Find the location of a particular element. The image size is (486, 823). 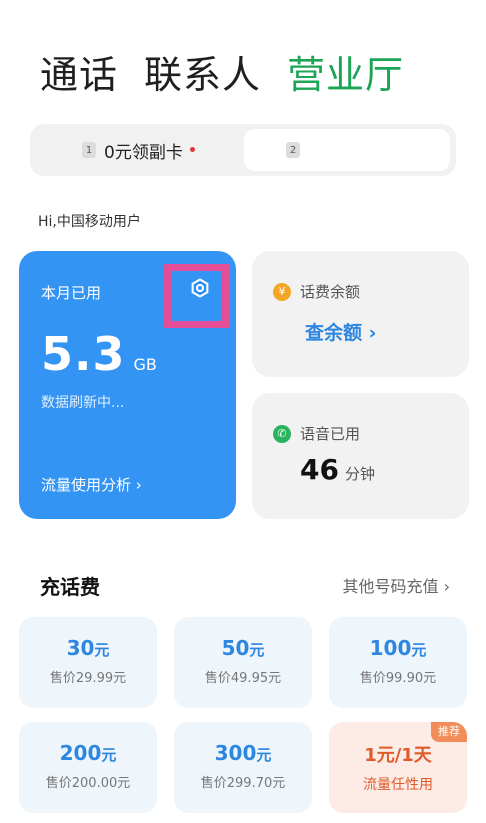

recharge-amount-value: 30 is located at coordinates (80, 648).